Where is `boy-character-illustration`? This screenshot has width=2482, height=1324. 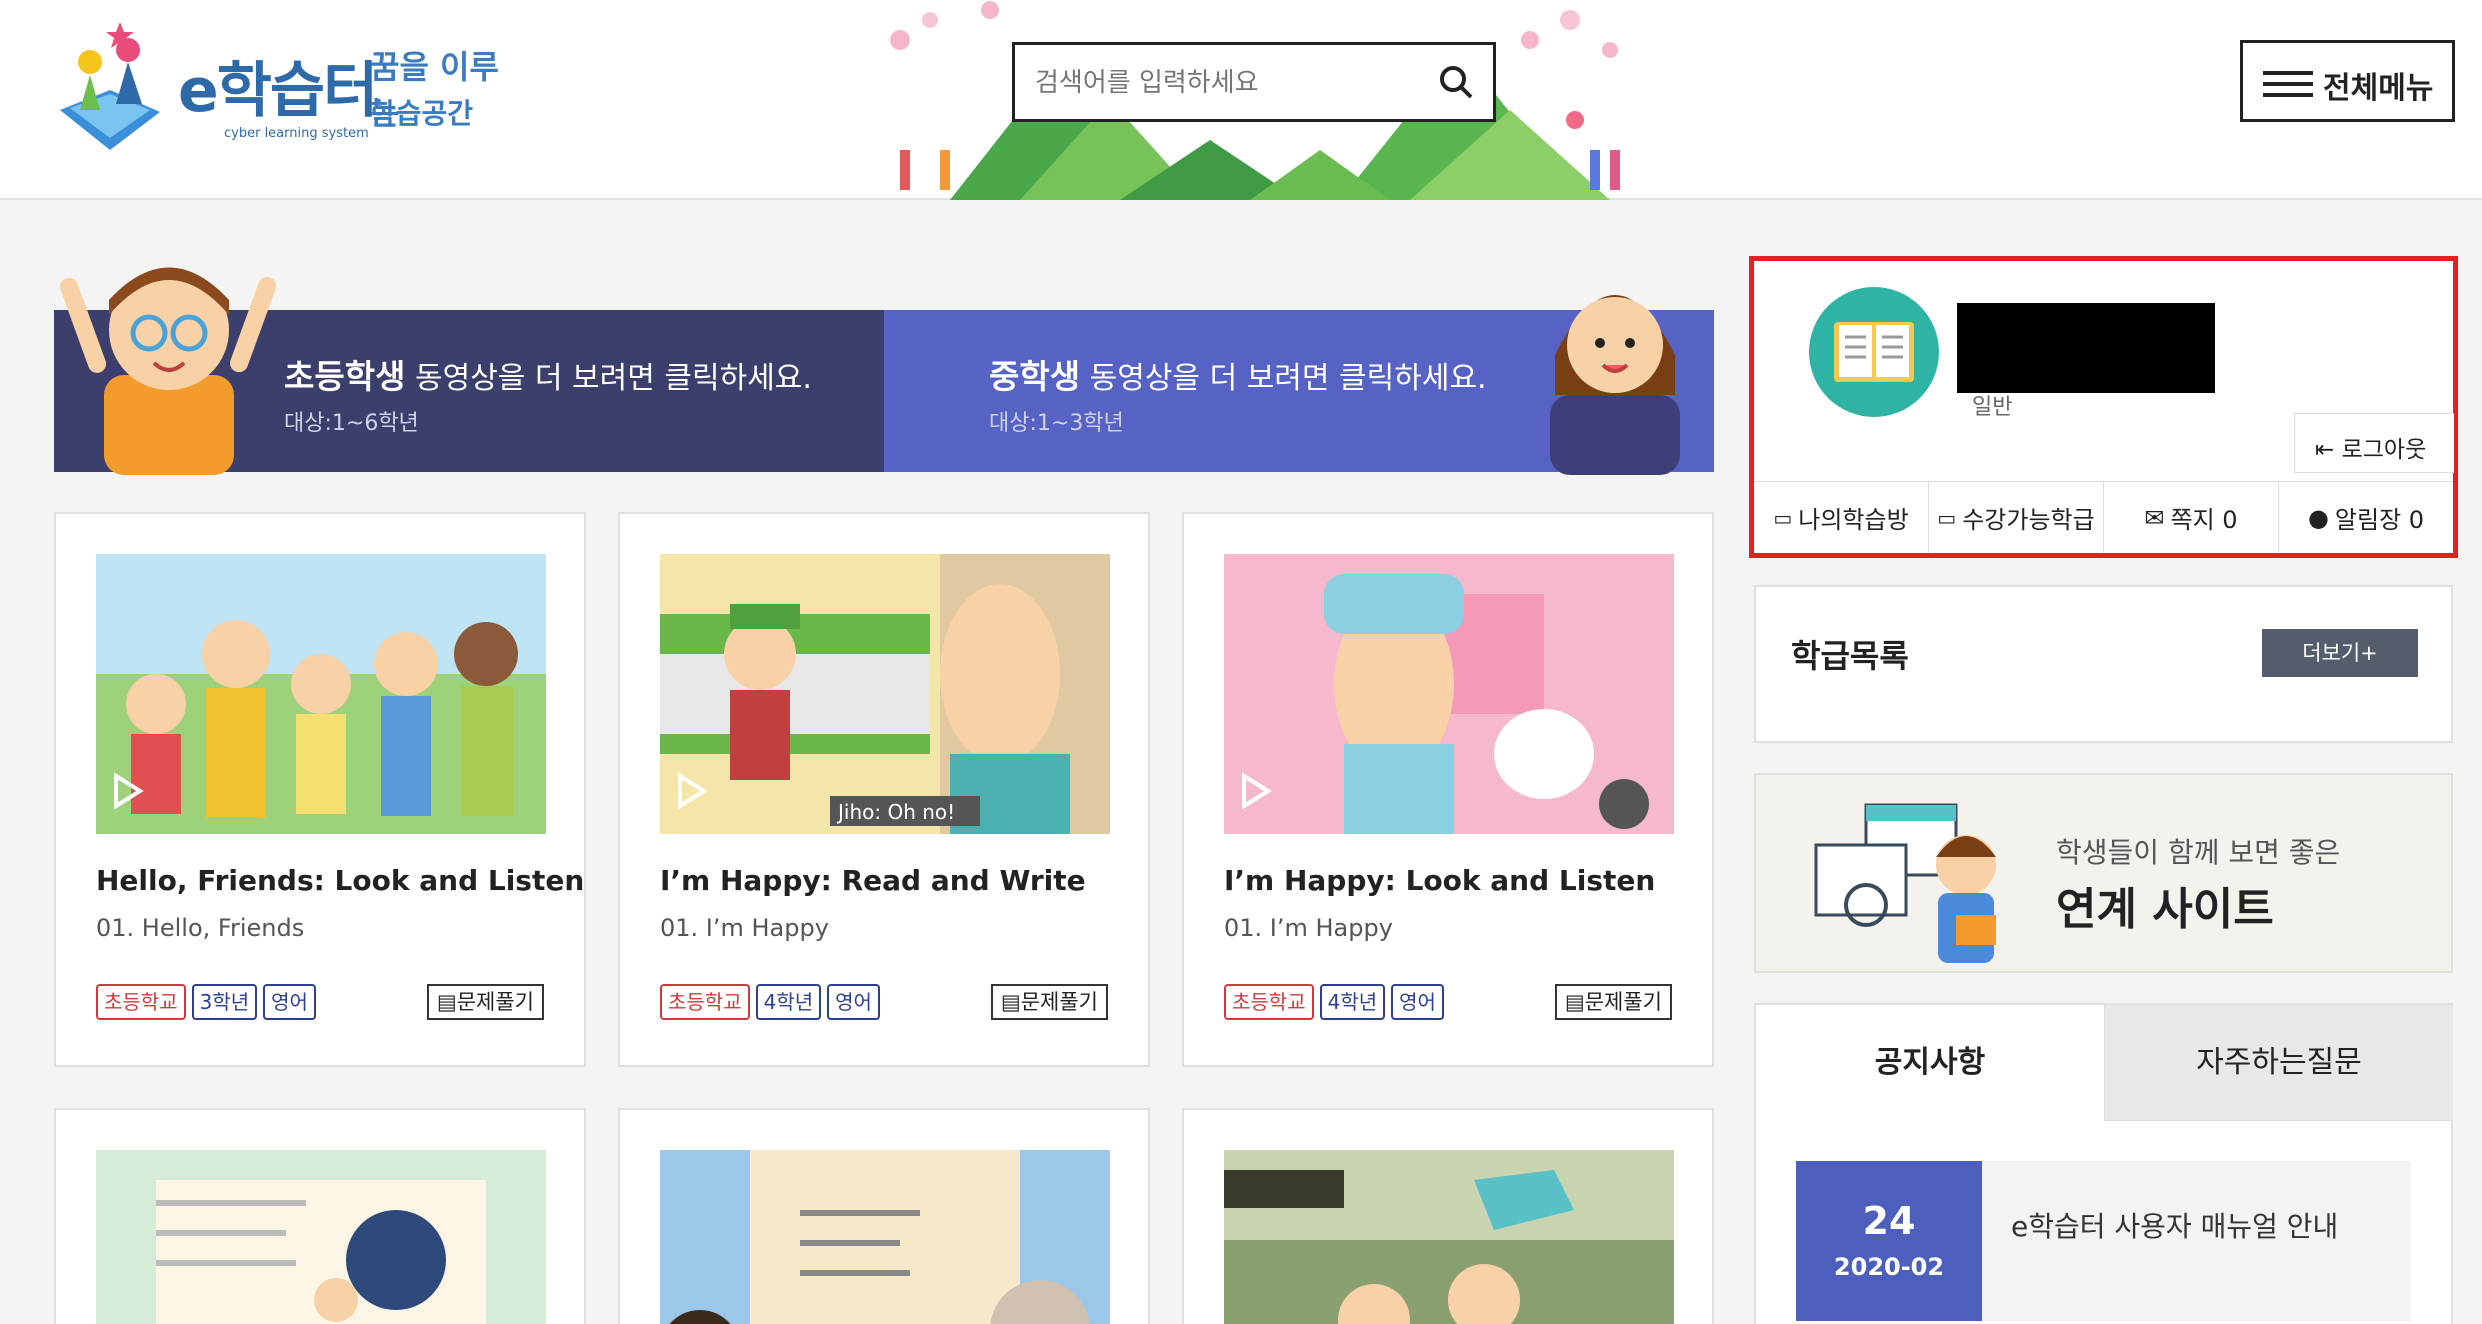 boy-character-illustration is located at coordinates (168, 371).